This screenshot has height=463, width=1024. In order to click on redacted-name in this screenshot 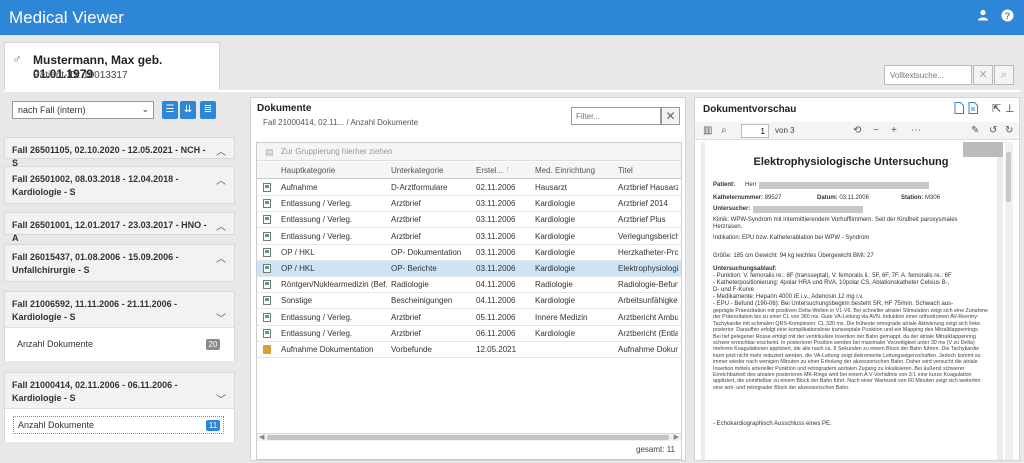, I will do `click(844, 185)`.